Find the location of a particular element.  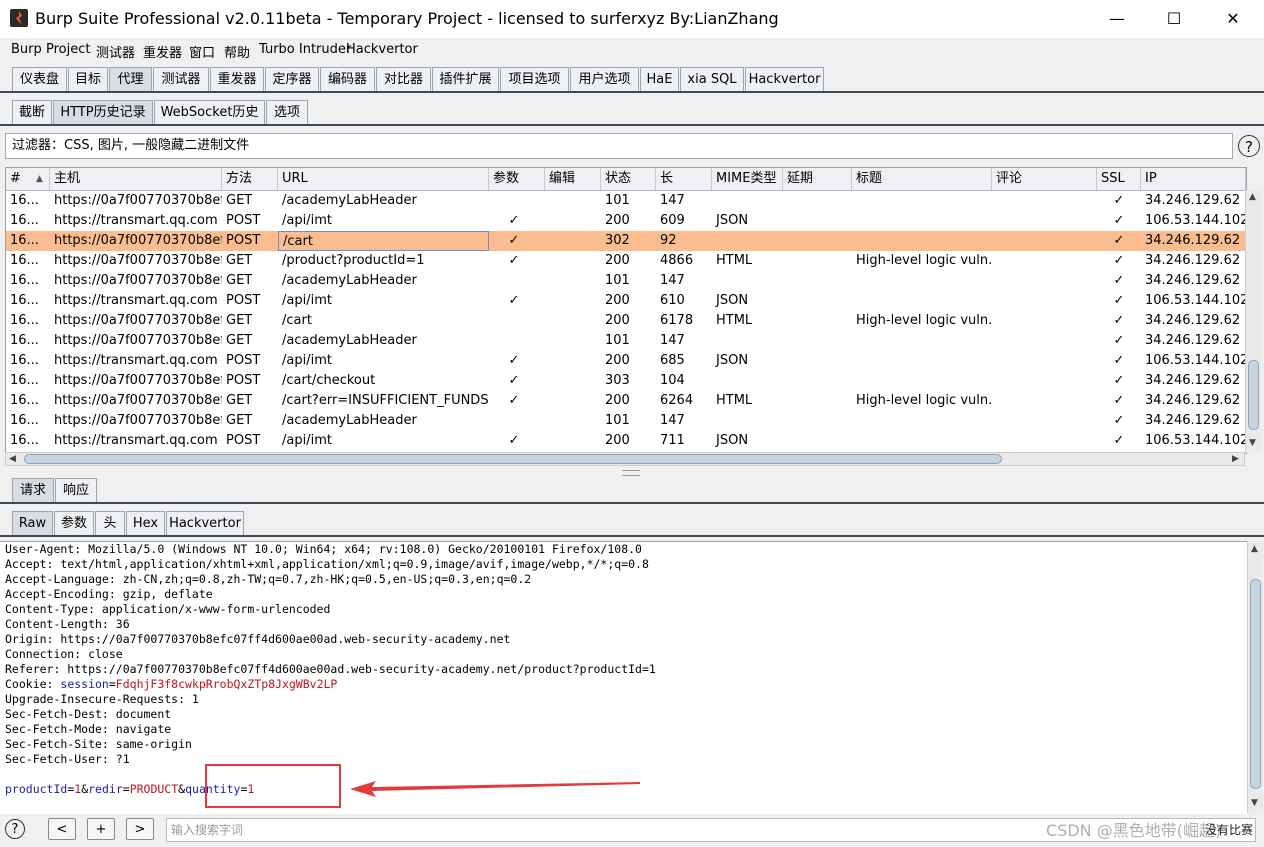

tab-xia-sql: xia SQL is located at coordinates (712, 79).